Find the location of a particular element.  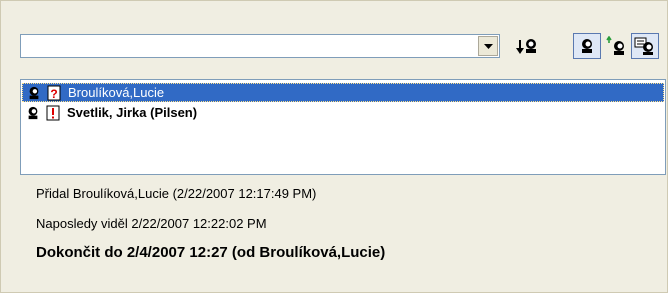

list-item-label: Broulíková,Lucie is located at coordinates (116, 92).